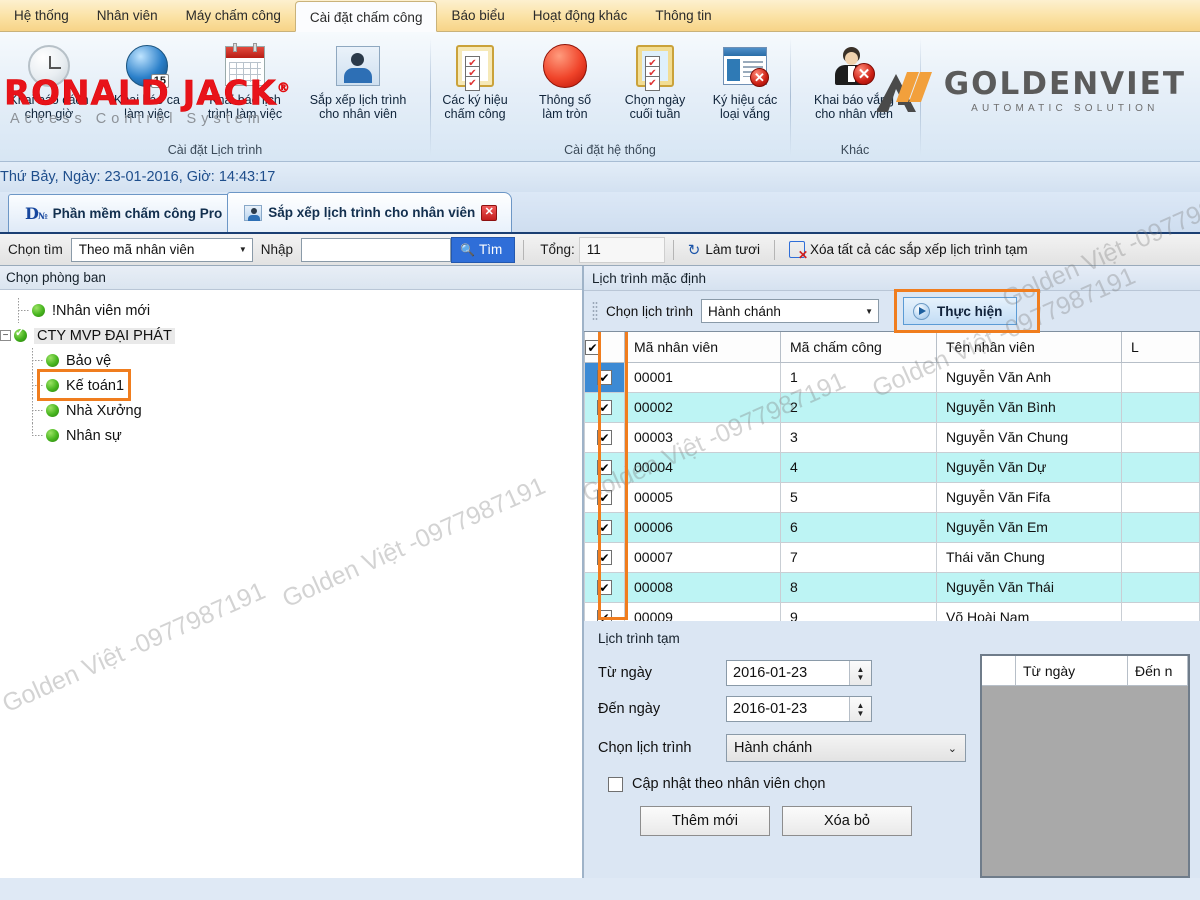  Describe the element at coordinates (123, 213) in the screenshot. I see `doc-tab-phan-mem-cham-cong: D№ Phần mềm chấm công Pro` at that location.